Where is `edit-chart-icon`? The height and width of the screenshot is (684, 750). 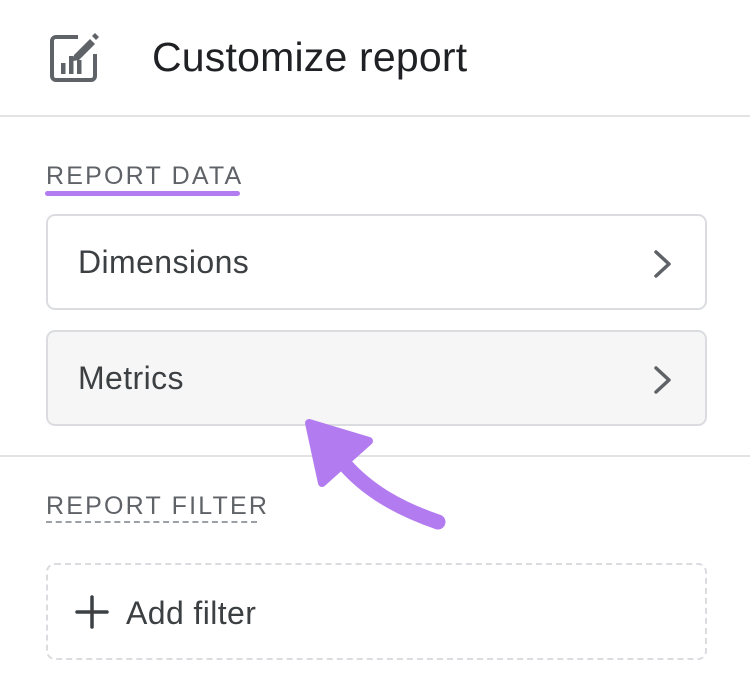
edit-chart-icon is located at coordinates (74, 58).